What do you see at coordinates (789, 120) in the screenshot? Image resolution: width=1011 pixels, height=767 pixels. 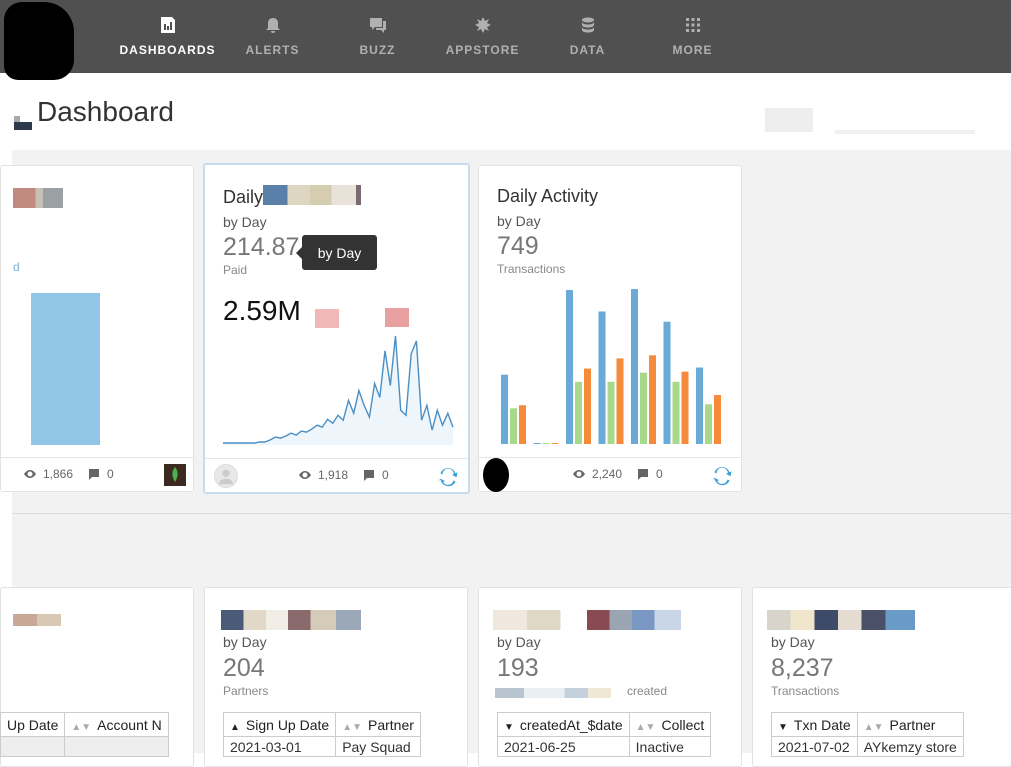 I see `header-control-redacted` at bounding box center [789, 120].